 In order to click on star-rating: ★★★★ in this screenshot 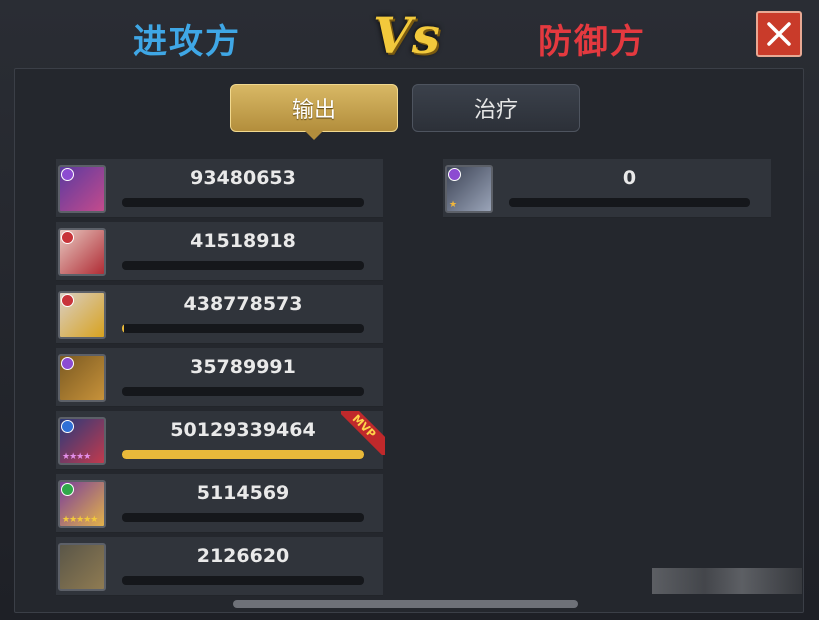, I will do `click(76, 457)`.